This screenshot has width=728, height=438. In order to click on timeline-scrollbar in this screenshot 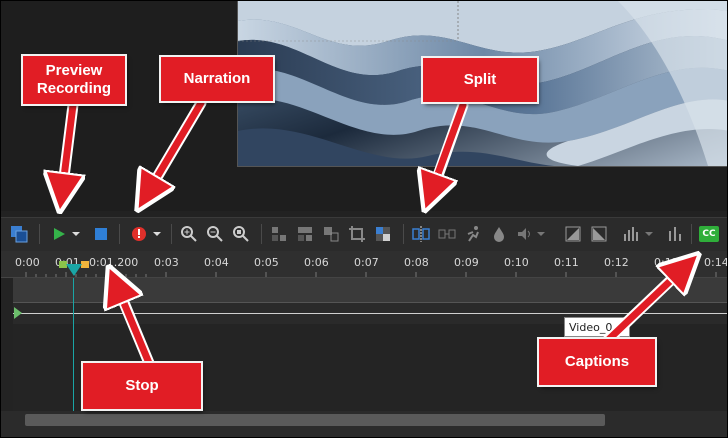, I will do `click(364, 424)`.